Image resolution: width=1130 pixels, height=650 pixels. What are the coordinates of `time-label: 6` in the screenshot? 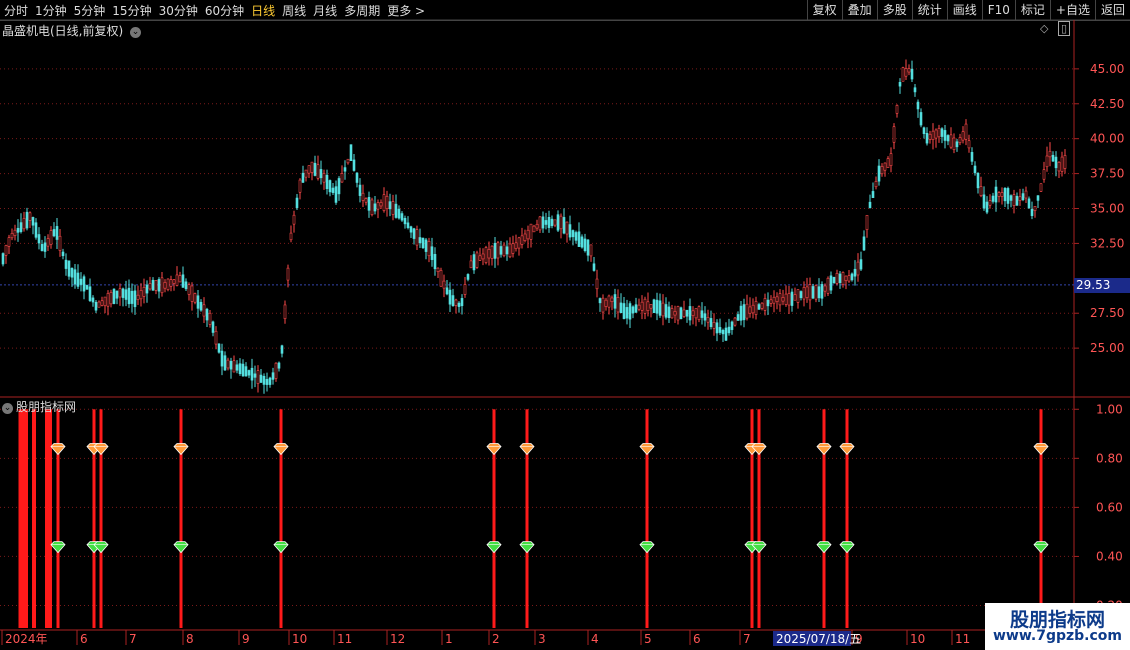 It's located at (697, 639).